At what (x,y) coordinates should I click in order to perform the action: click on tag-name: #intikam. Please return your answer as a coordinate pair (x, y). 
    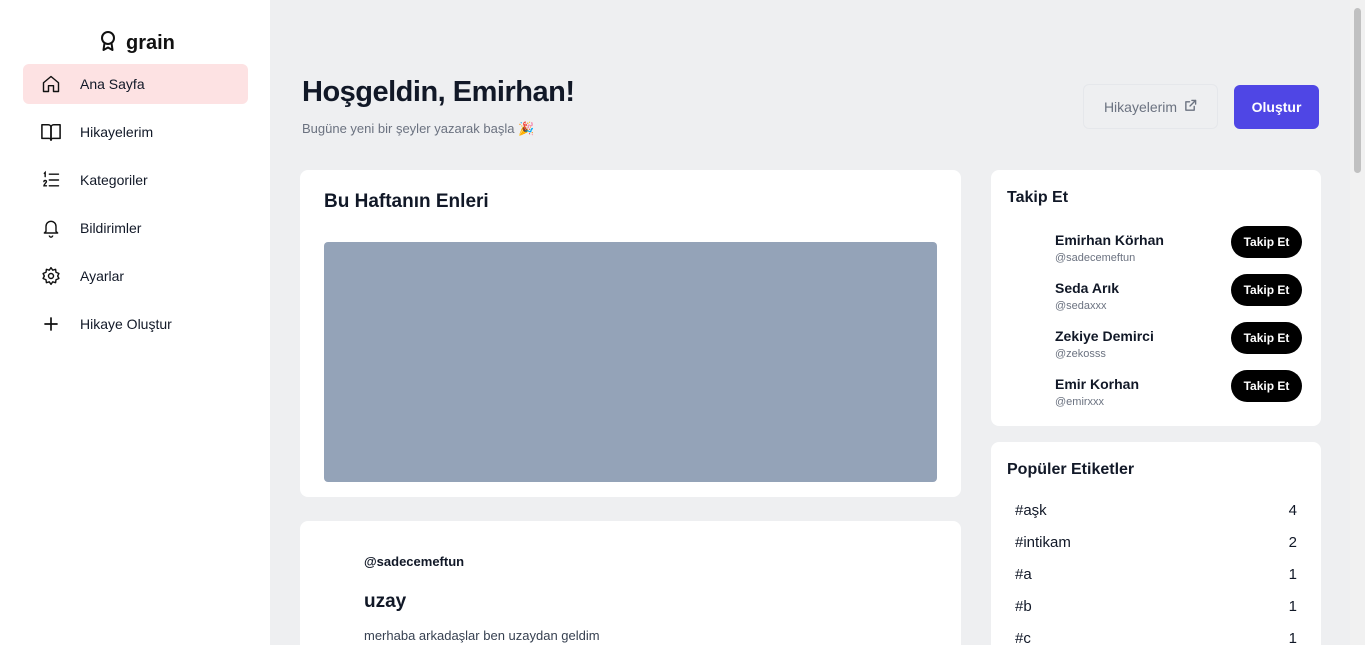
    Looking at the image, I should click on (1043, 550).